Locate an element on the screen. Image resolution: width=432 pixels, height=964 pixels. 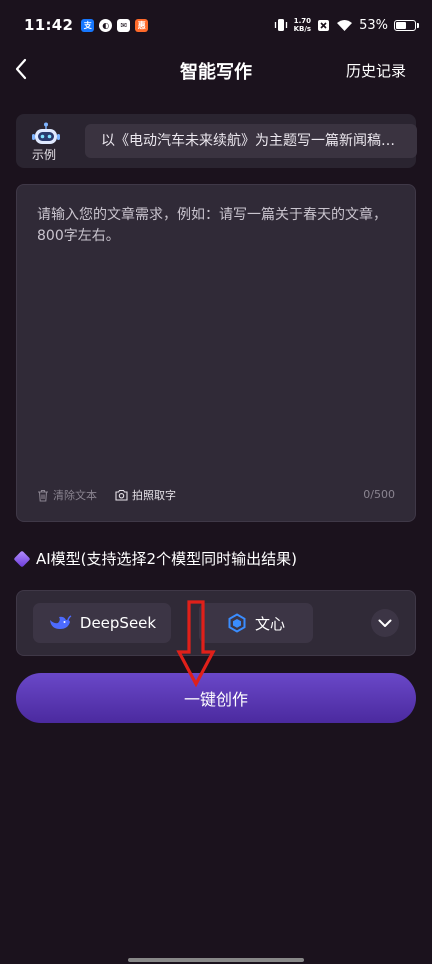
create-button-label: 一键创作 is located at coordinates (215, 699).